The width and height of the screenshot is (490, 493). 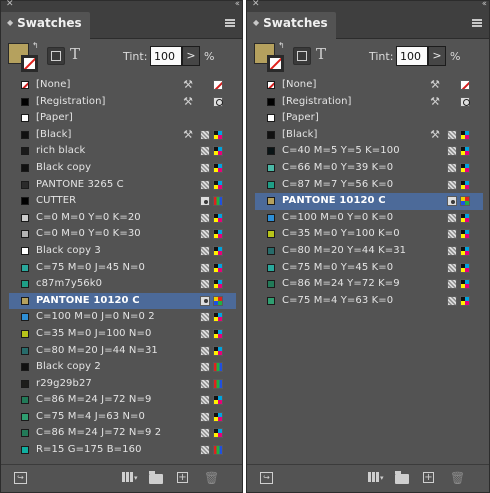 I want to click on swatch-row: PANTONE 3265 C, so click(x=122, y=185).